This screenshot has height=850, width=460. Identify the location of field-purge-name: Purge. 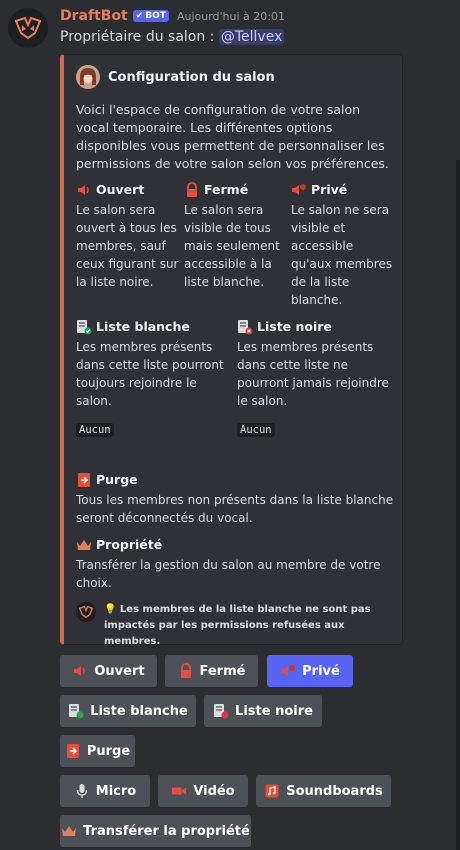
(117, 479).